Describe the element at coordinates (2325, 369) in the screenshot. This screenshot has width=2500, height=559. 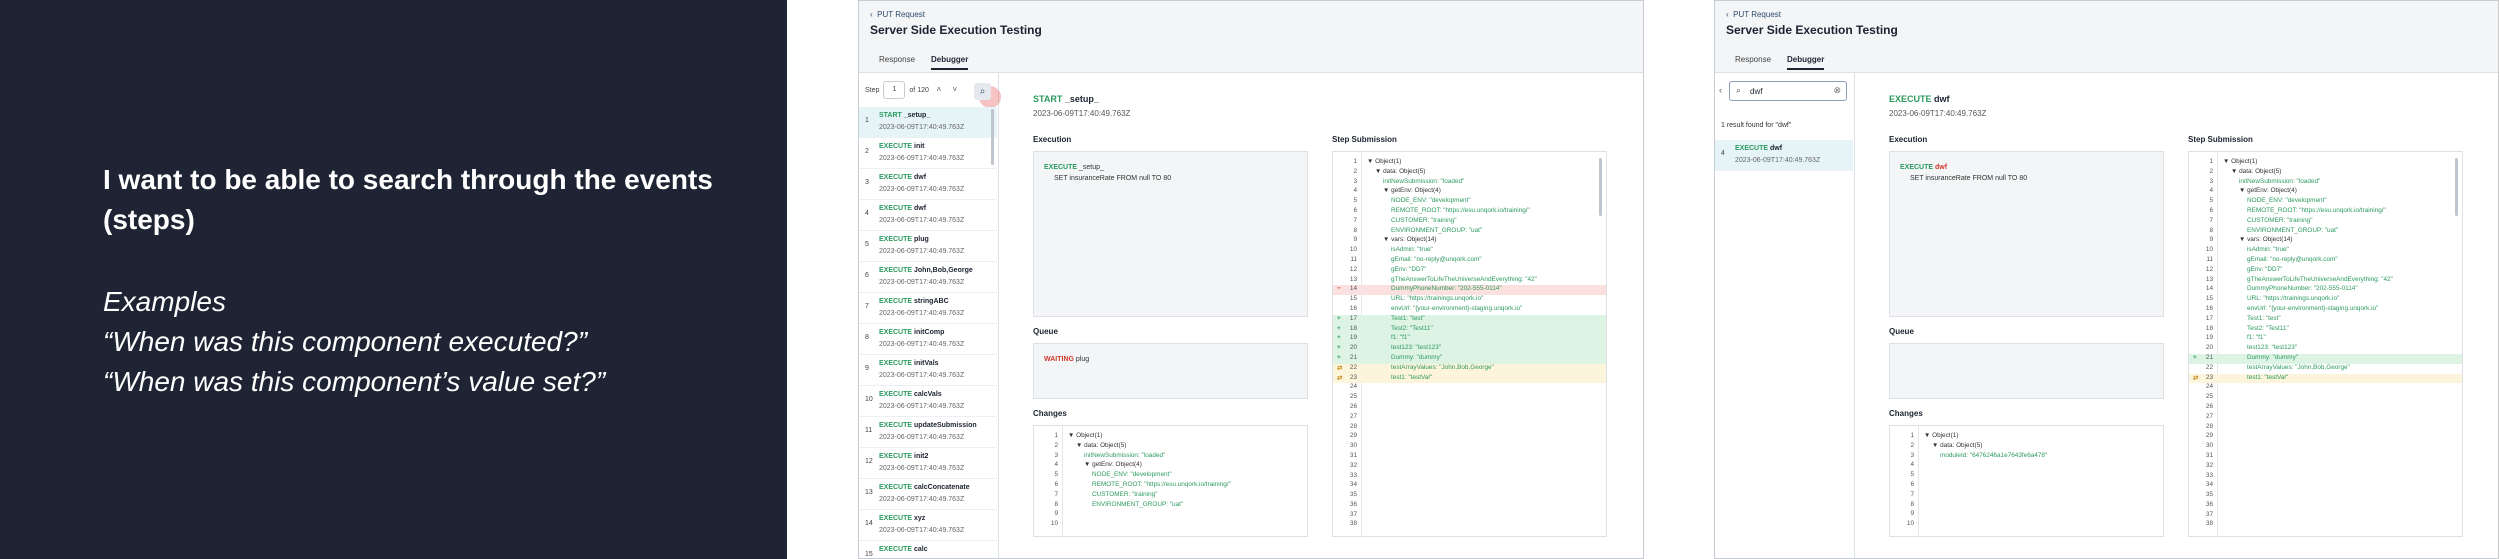
I see `tree-line: 22 testArrayValues: "John,Bob,George"` at that location.